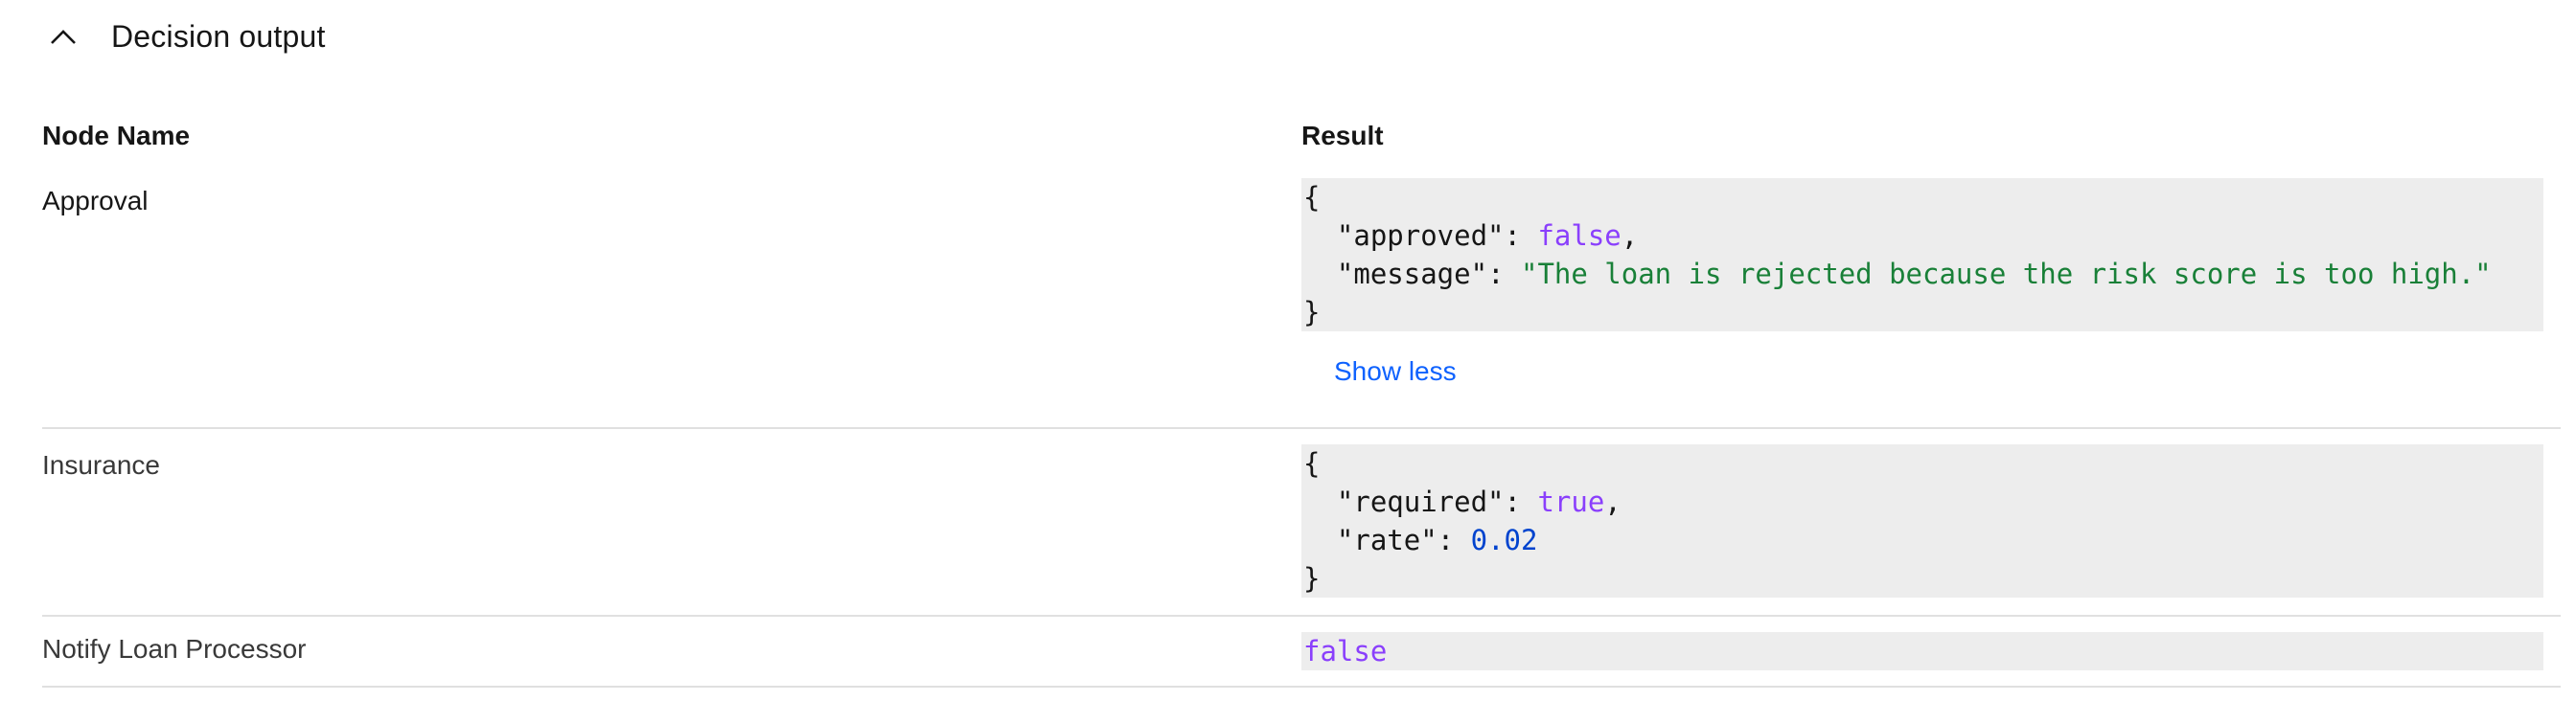  What do you see at coordinates (95, 200) in the screenshot?
I see `node-name: Approval` at bounding box center [95, 200].